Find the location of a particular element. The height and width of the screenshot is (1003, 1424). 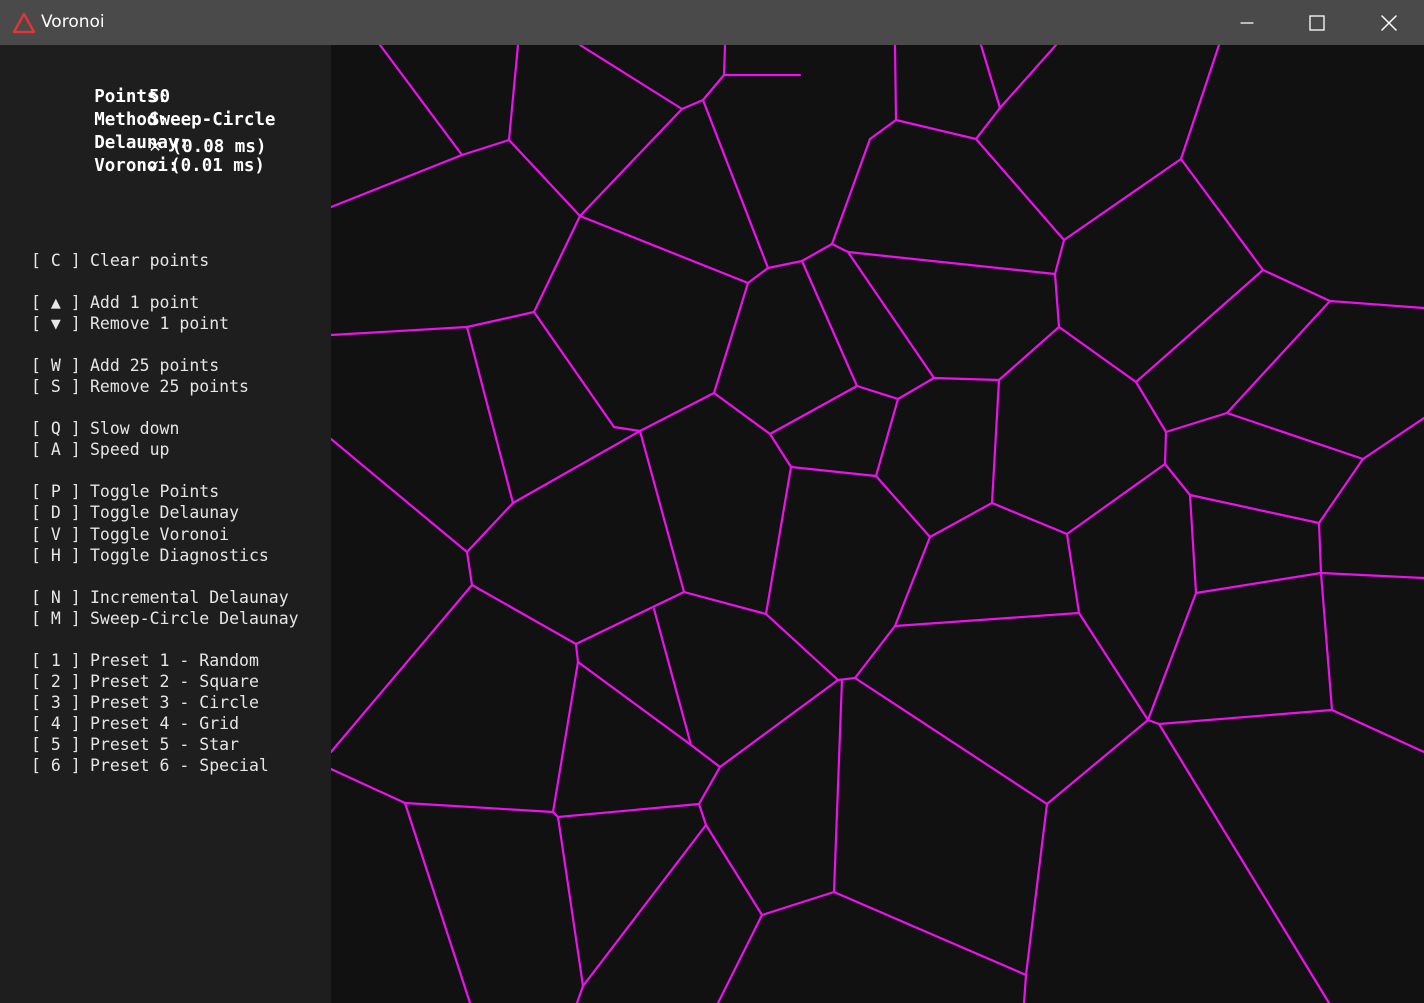

control-action: Preset 1 - Random is located at coordinates (174, 660).